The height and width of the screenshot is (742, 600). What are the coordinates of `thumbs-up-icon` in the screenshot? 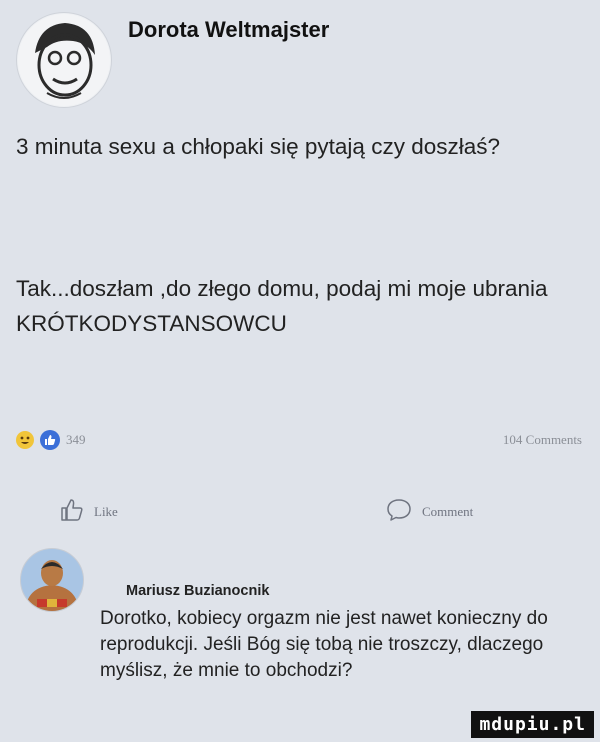 It's located at (72, 512).